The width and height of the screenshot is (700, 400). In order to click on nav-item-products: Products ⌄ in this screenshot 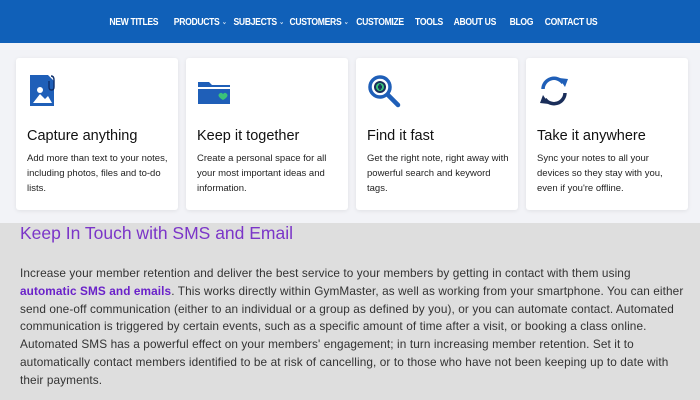, I will do `click(200, 22)`.